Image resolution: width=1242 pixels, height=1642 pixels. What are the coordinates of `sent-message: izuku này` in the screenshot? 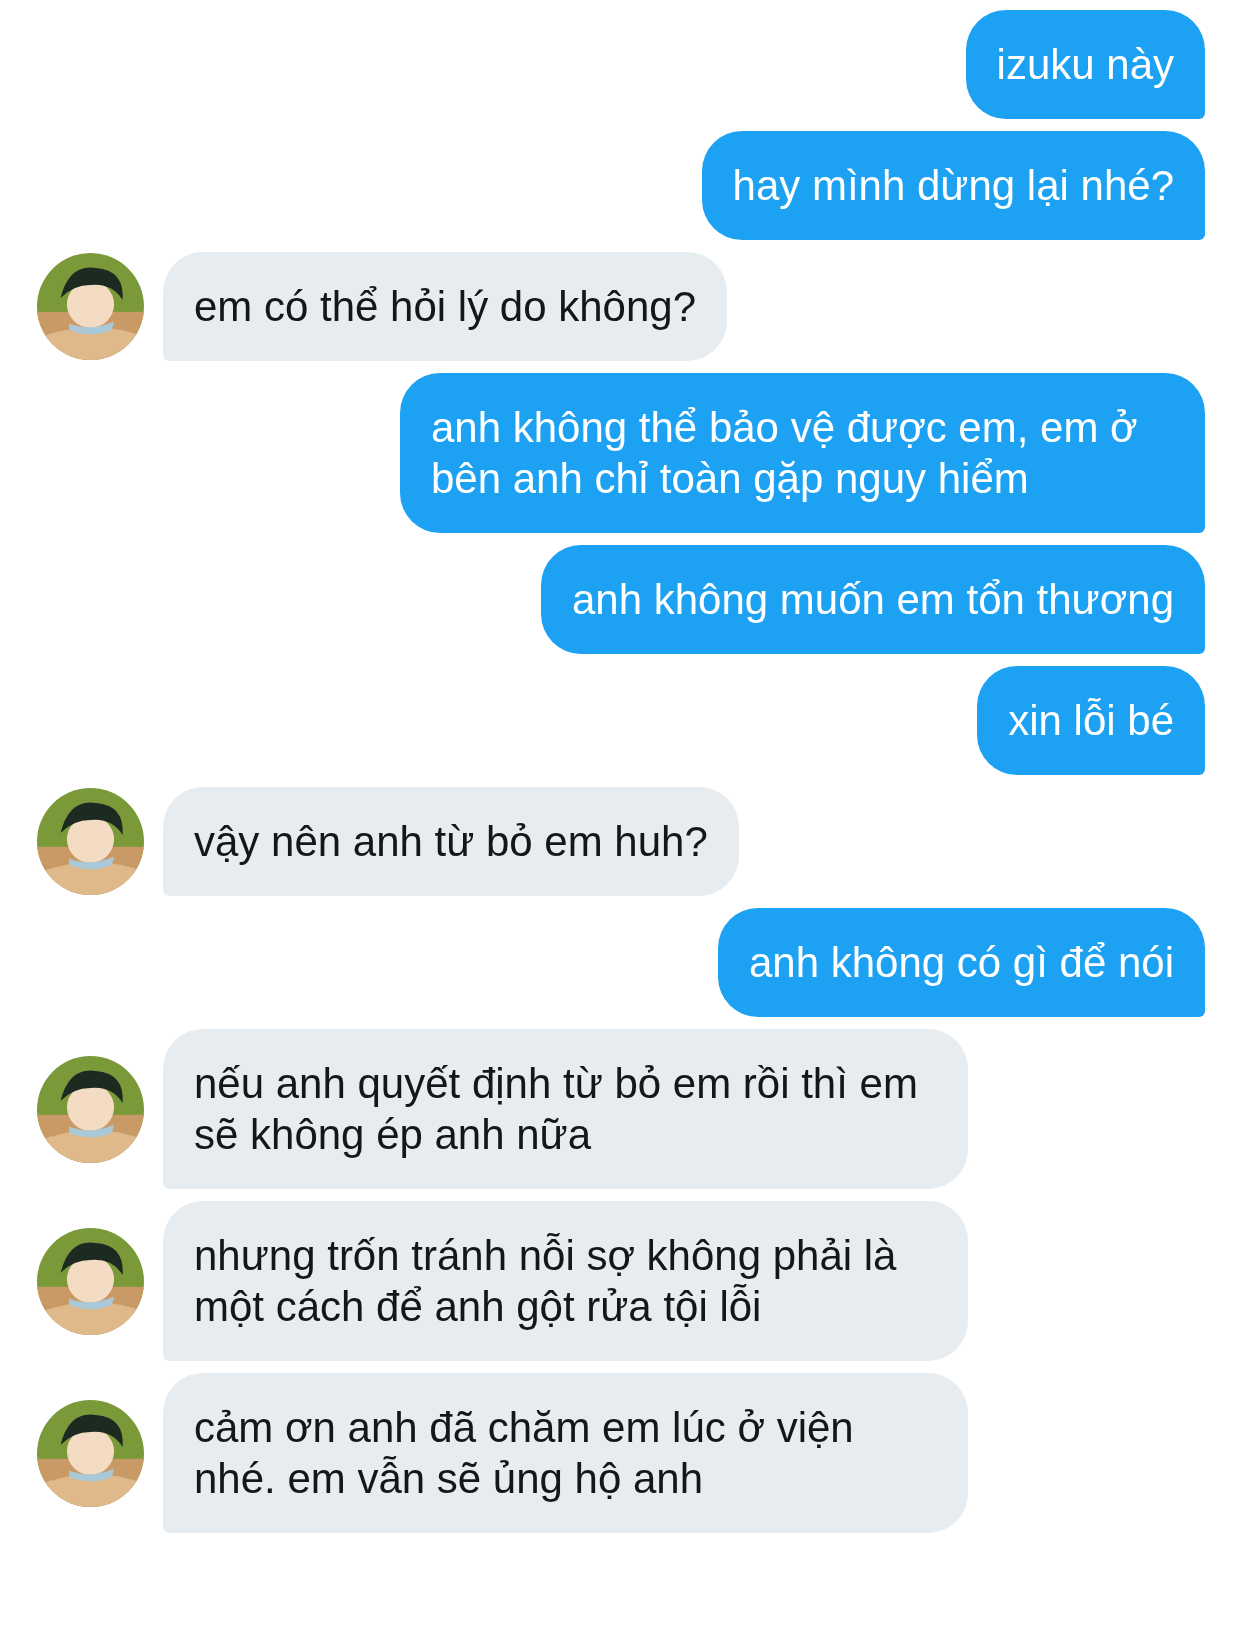 It's located at (1085, 64).